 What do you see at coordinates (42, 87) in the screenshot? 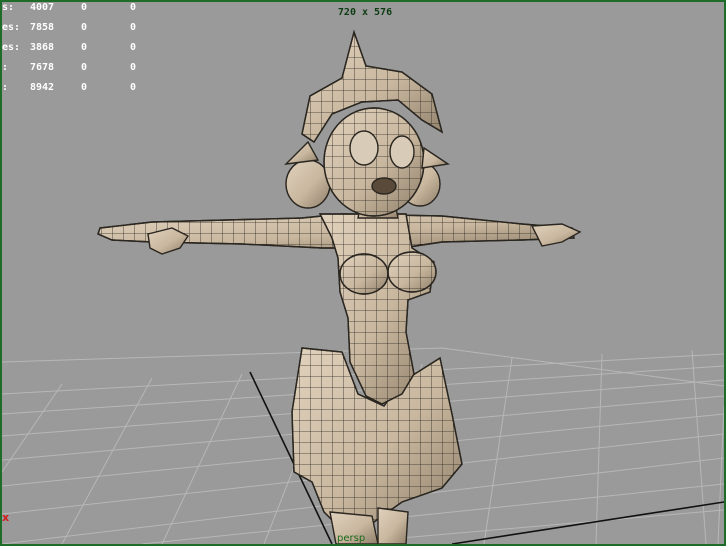
I see `hud-value-total: 8942` at bounding box center [42, 87].